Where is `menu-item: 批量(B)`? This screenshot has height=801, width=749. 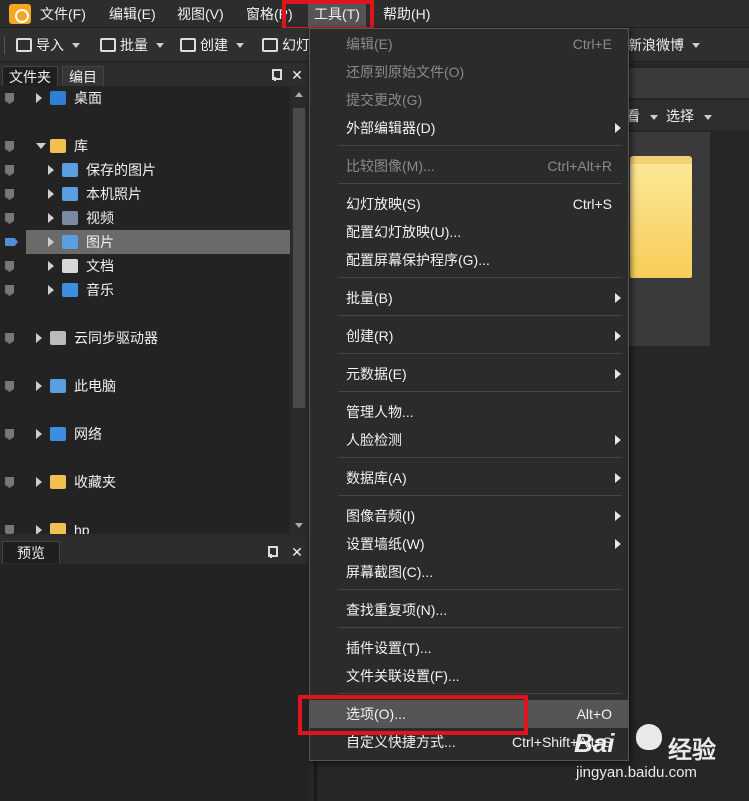 menu-item: 批量(B) is located at coordinates (469, 298).